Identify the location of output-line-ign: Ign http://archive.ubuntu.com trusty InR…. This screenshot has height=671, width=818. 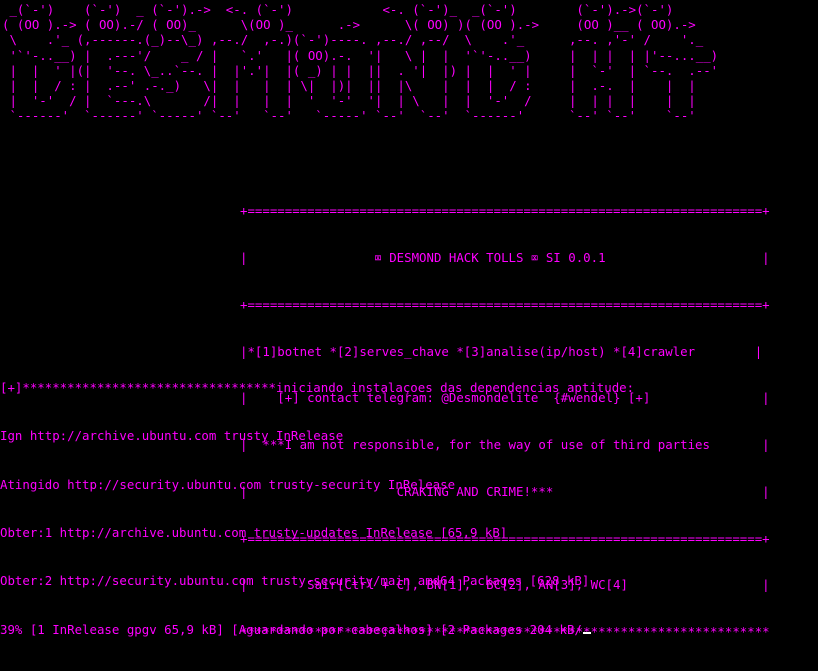
(172, 436).